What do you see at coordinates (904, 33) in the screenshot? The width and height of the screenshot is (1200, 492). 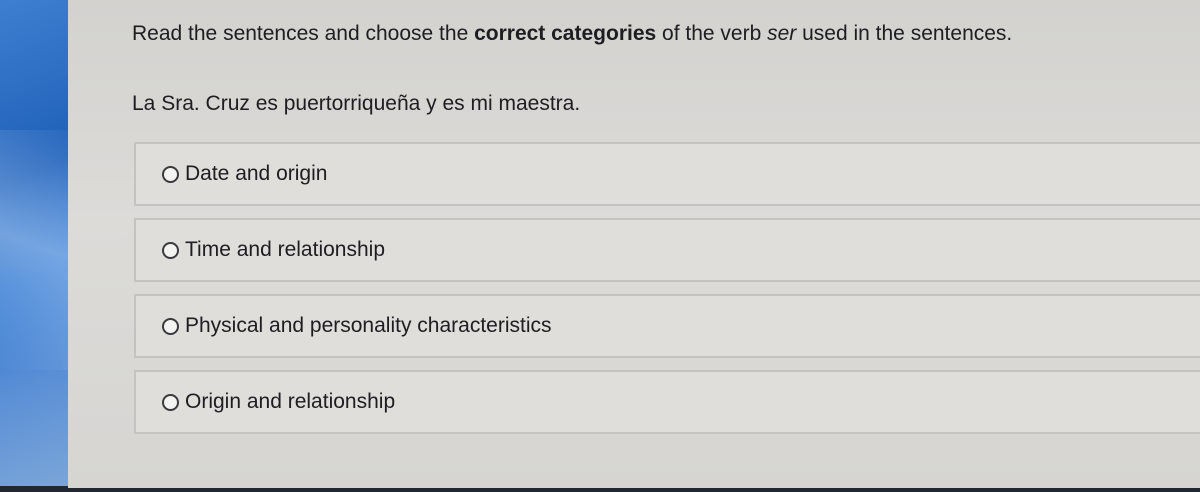 I see `instruction-text-end: used in the sentences.` at bounding box center [904, 33].